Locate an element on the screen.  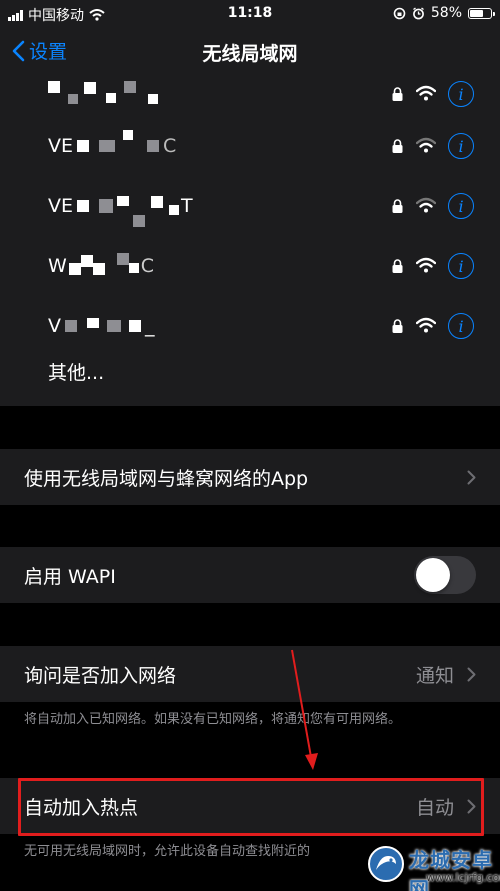
apps-wlan-cellular-row: 使用无线局域网与蜂窝网络的App is located at coordinates (250, 477).